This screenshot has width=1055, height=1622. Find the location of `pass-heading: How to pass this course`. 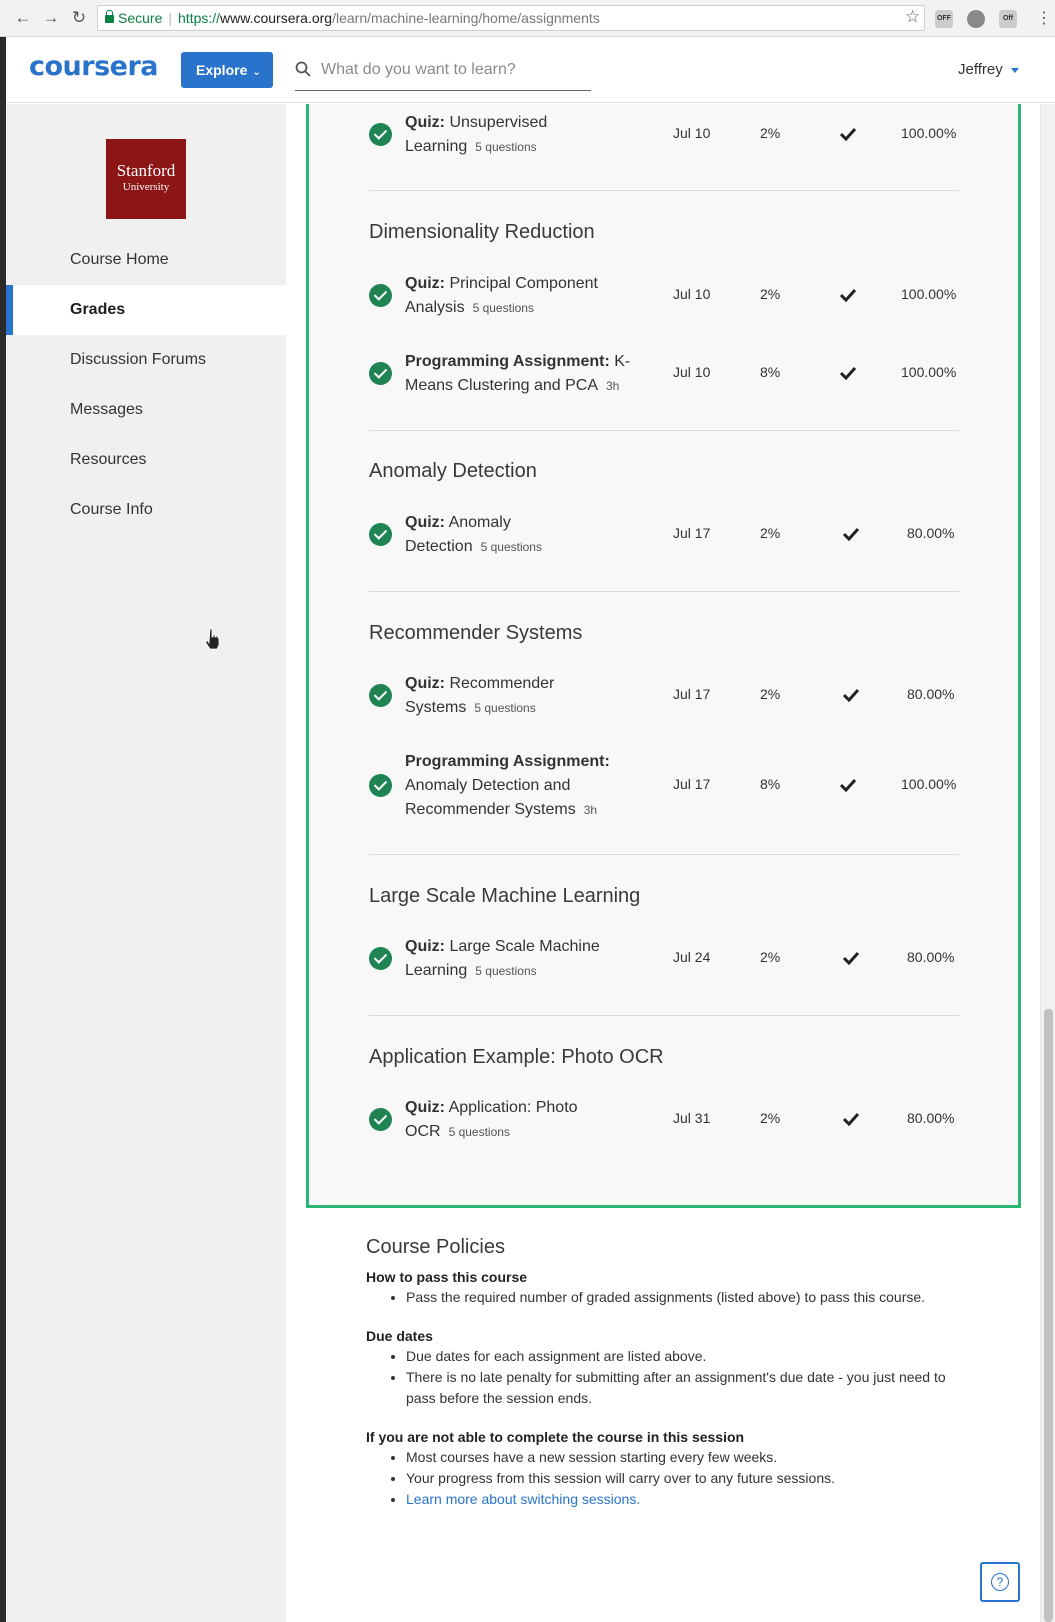

pass-heading: How to pass this course is located at coordinates (447, 1277).